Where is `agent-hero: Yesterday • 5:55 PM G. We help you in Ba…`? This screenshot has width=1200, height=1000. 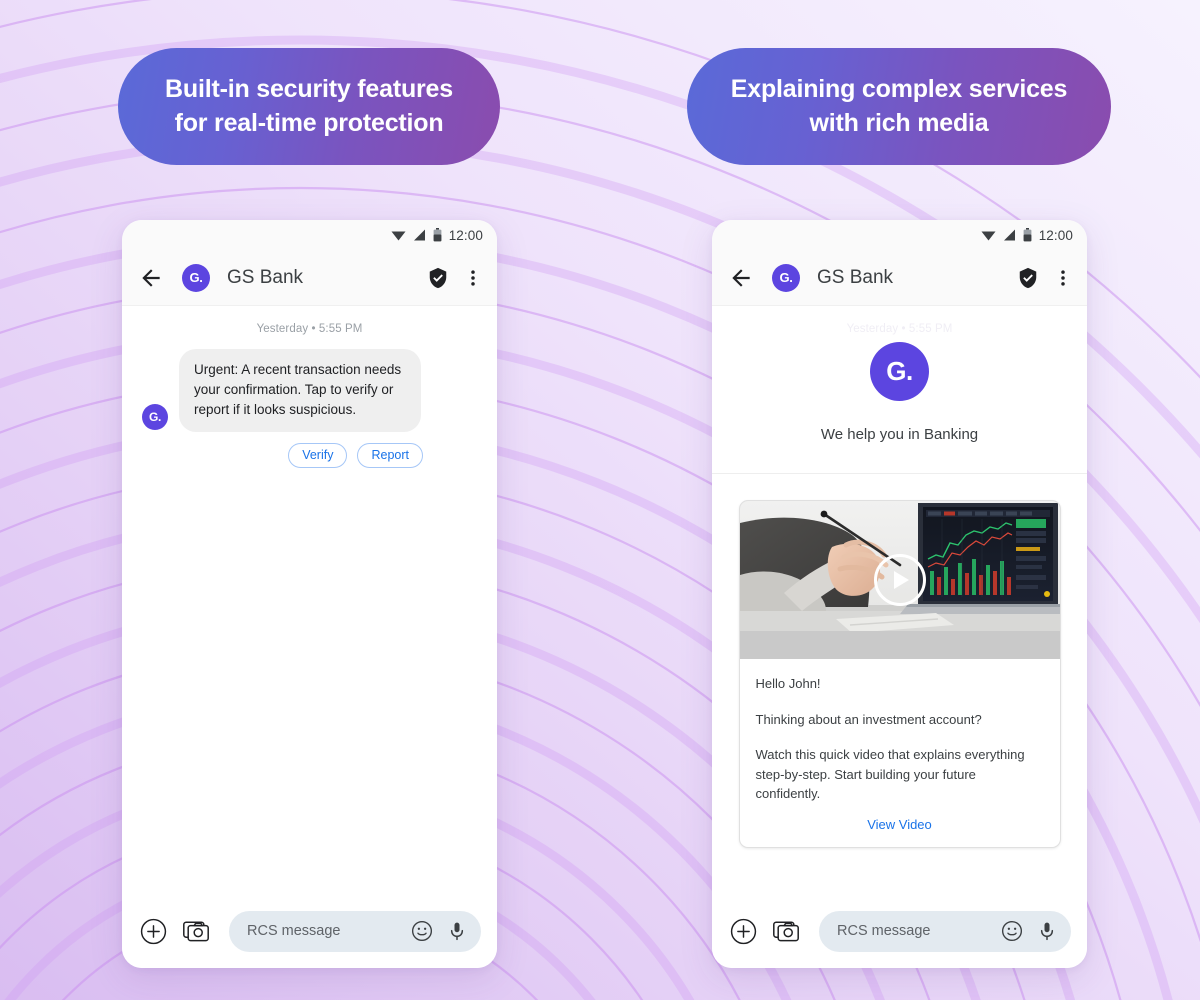
agent-hero: Yesterday • 5:55 PM G. We help you in Ba… is located at coordinates (899, 390).